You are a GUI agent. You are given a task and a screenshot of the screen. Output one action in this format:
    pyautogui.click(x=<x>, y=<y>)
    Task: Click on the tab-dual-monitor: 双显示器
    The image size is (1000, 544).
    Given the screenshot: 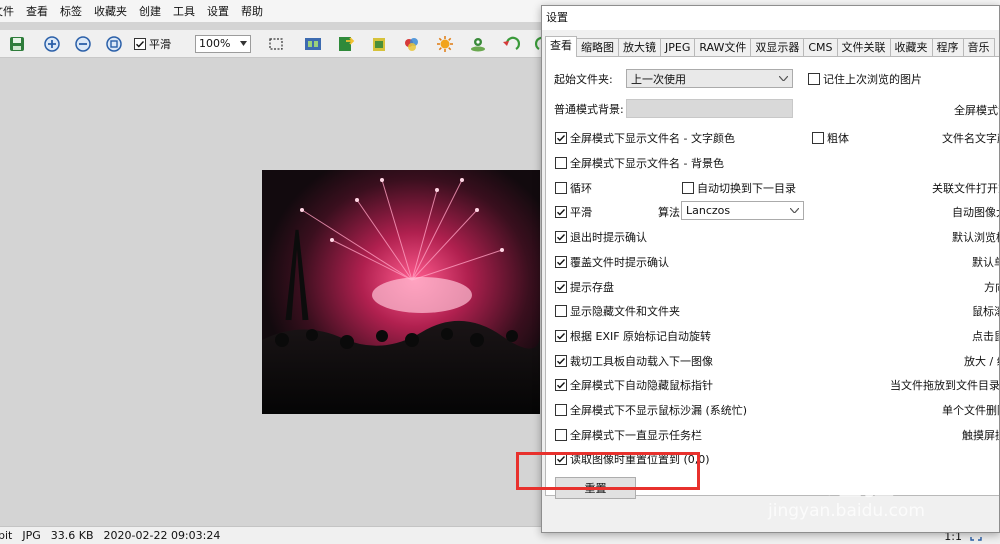 What is the action you would take?
    pyautogui.click(x=777, y=47)
    